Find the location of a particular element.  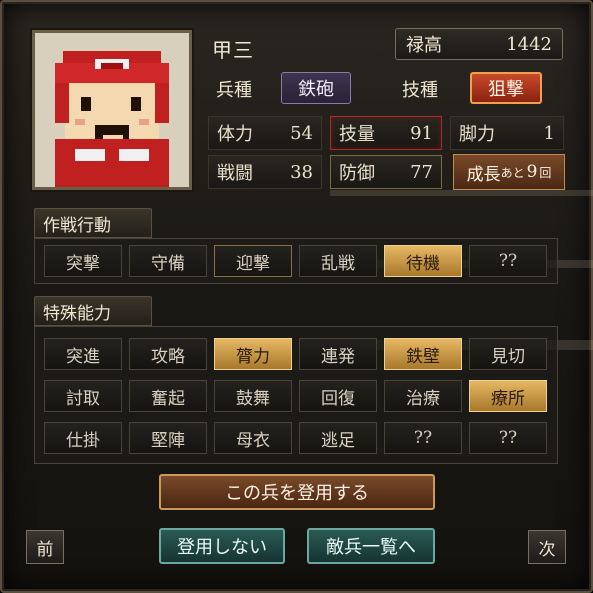

ability-option: 鼓舞 is located at coordinates (253, 396).